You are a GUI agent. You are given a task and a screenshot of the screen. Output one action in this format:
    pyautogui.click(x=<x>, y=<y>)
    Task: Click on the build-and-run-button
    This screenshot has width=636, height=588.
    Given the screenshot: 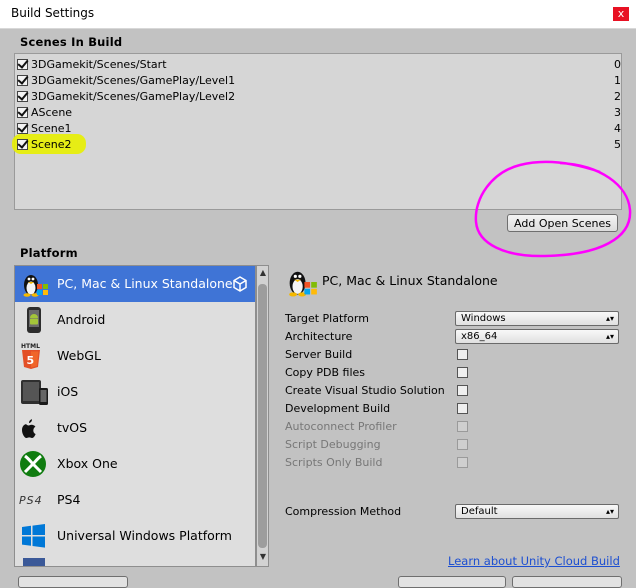 What is the action you would take?
    pyautogui.click(x=567, y=582)
    